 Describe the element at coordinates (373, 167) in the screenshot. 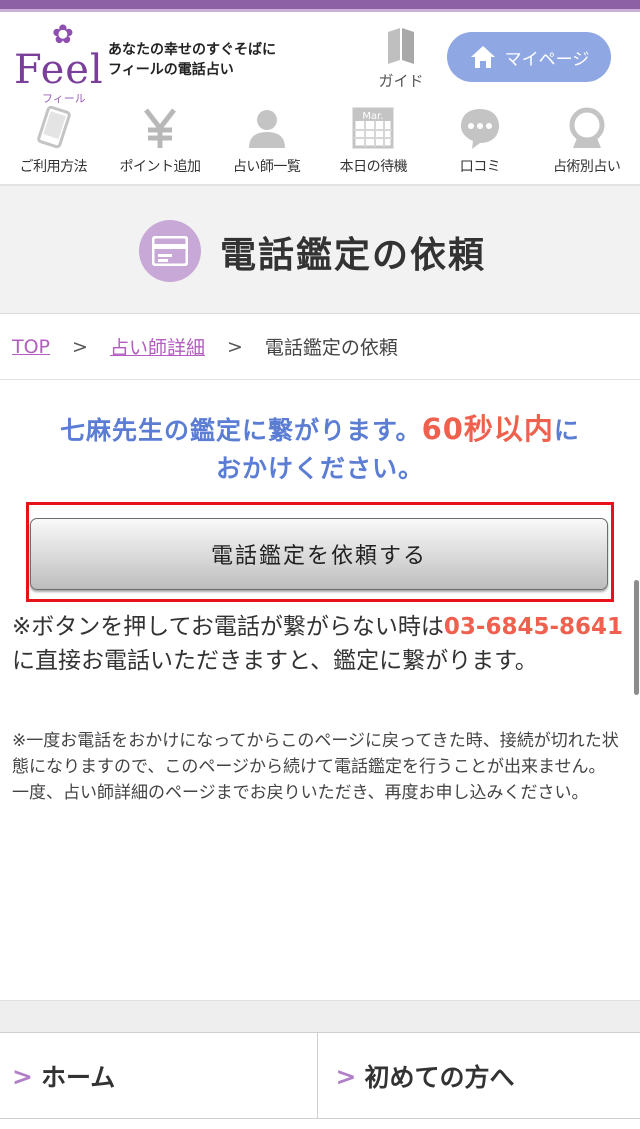

I see `nav-label: 本日の待機` at that location.